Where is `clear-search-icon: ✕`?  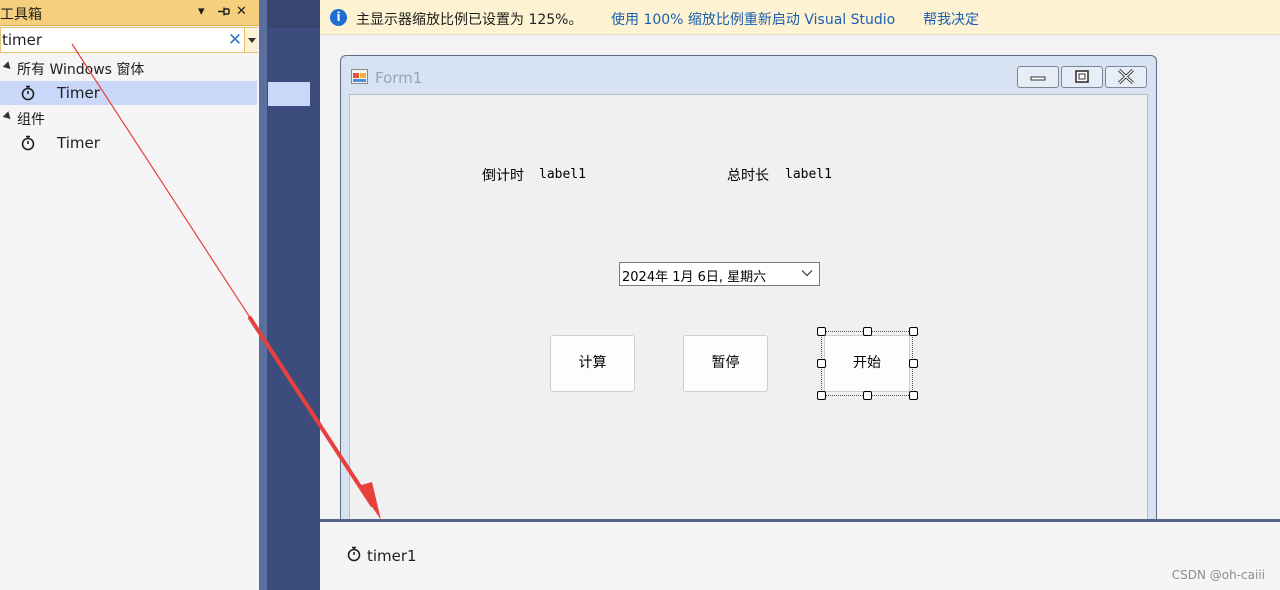 clear-search-icon: ✕ is located at coordinates (235, 40).